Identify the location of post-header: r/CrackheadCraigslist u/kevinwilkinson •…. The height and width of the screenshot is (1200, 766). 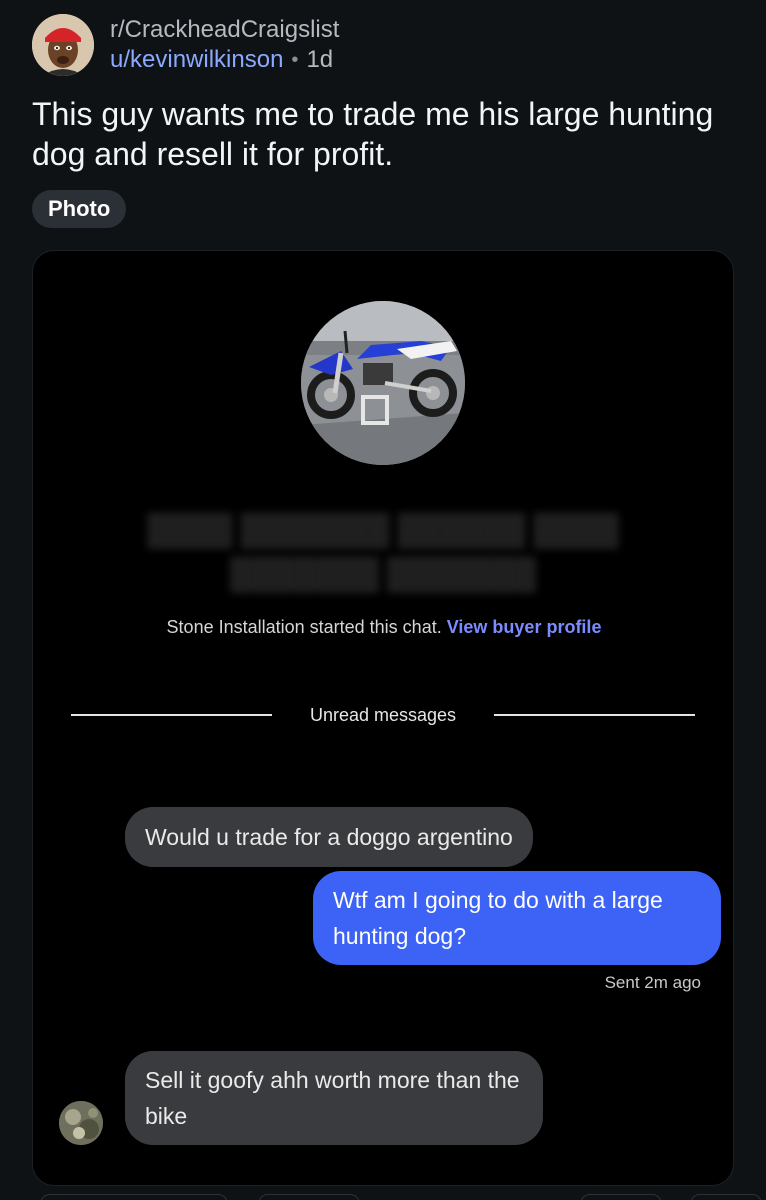
(185, 45).